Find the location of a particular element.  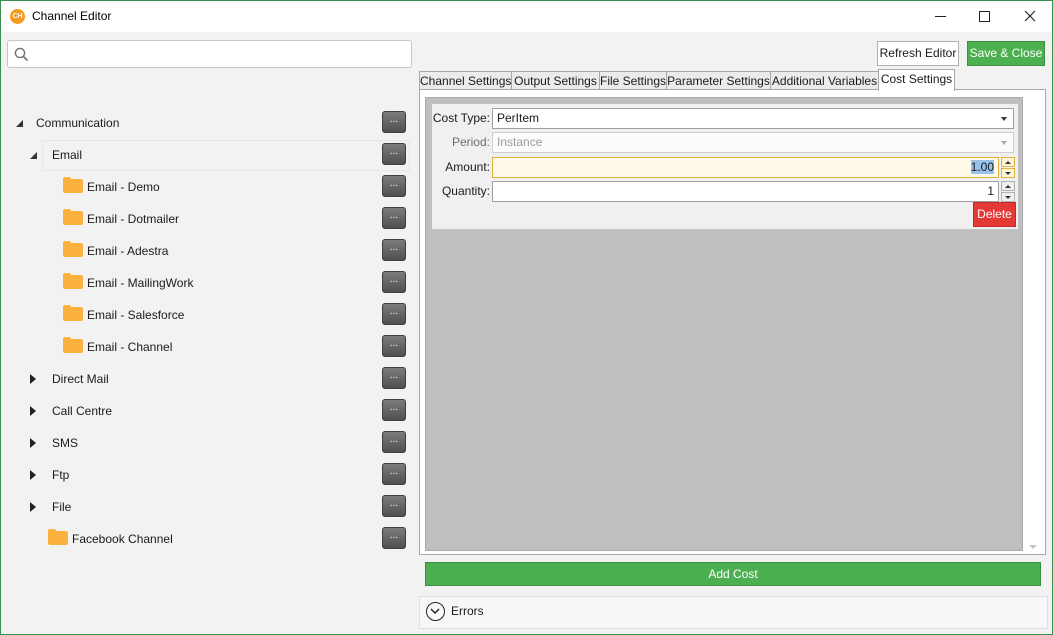

period-select: Instance is located at coordinates (753, 142).